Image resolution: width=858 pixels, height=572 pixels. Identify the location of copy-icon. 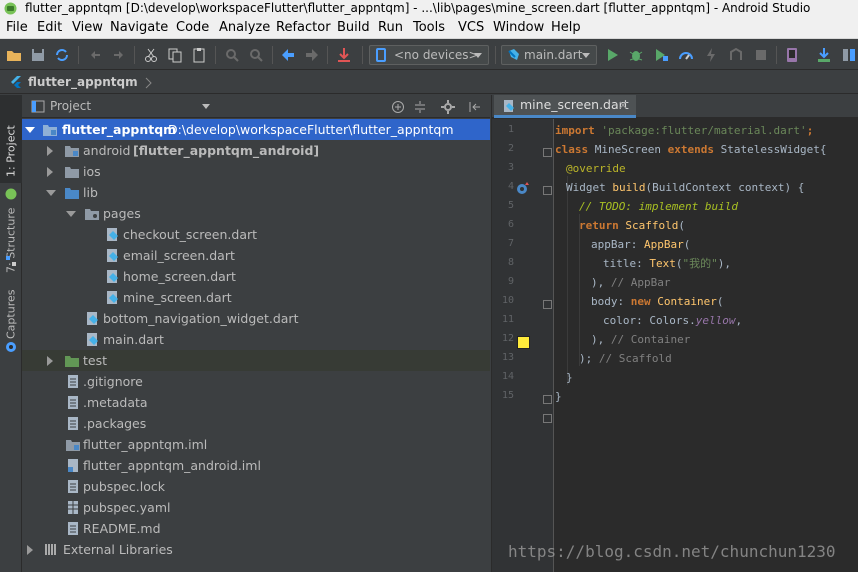
(175, 55).